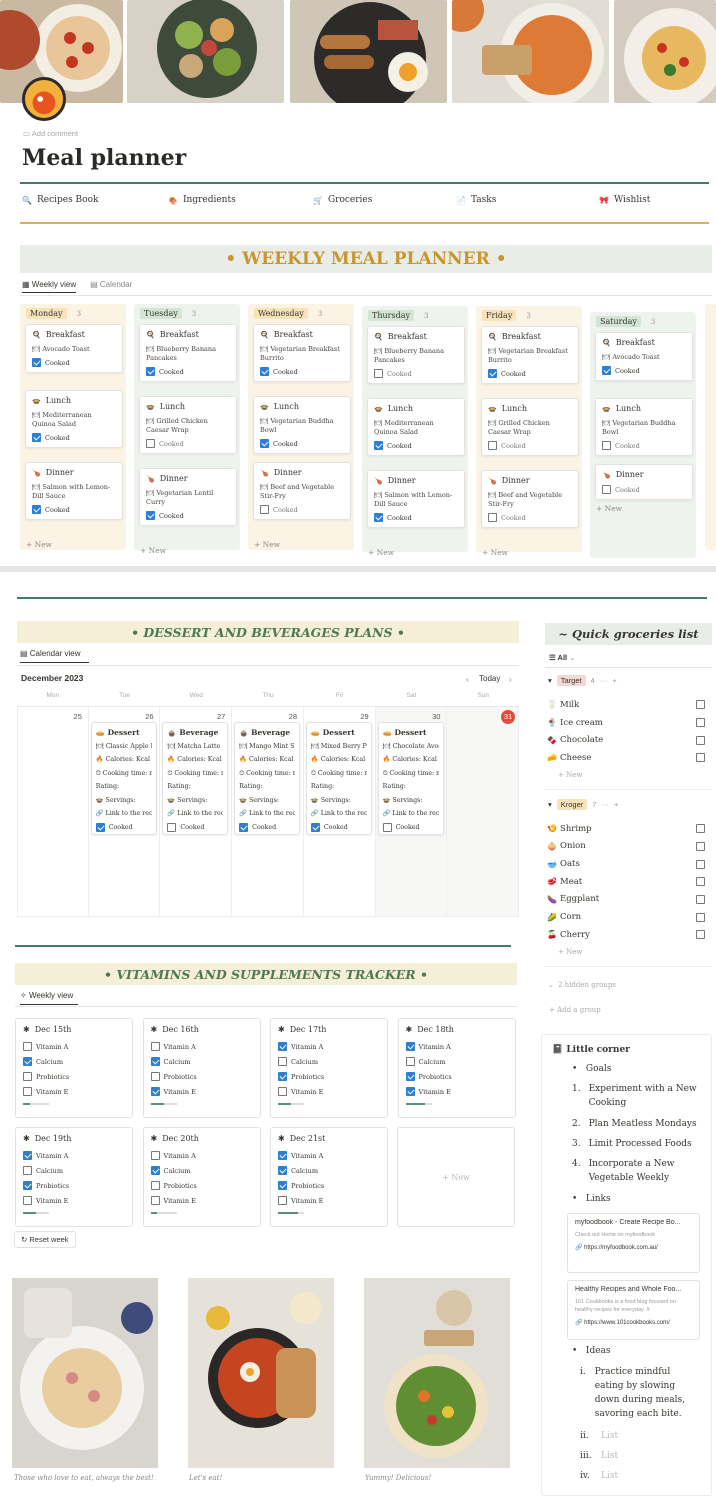 The width and height of the screenshot is (716, 1501). Describe the element at coordinates (54, 656) in the screenshot. I see `tab-calendar-view: ▤ Calendar view` at that location.